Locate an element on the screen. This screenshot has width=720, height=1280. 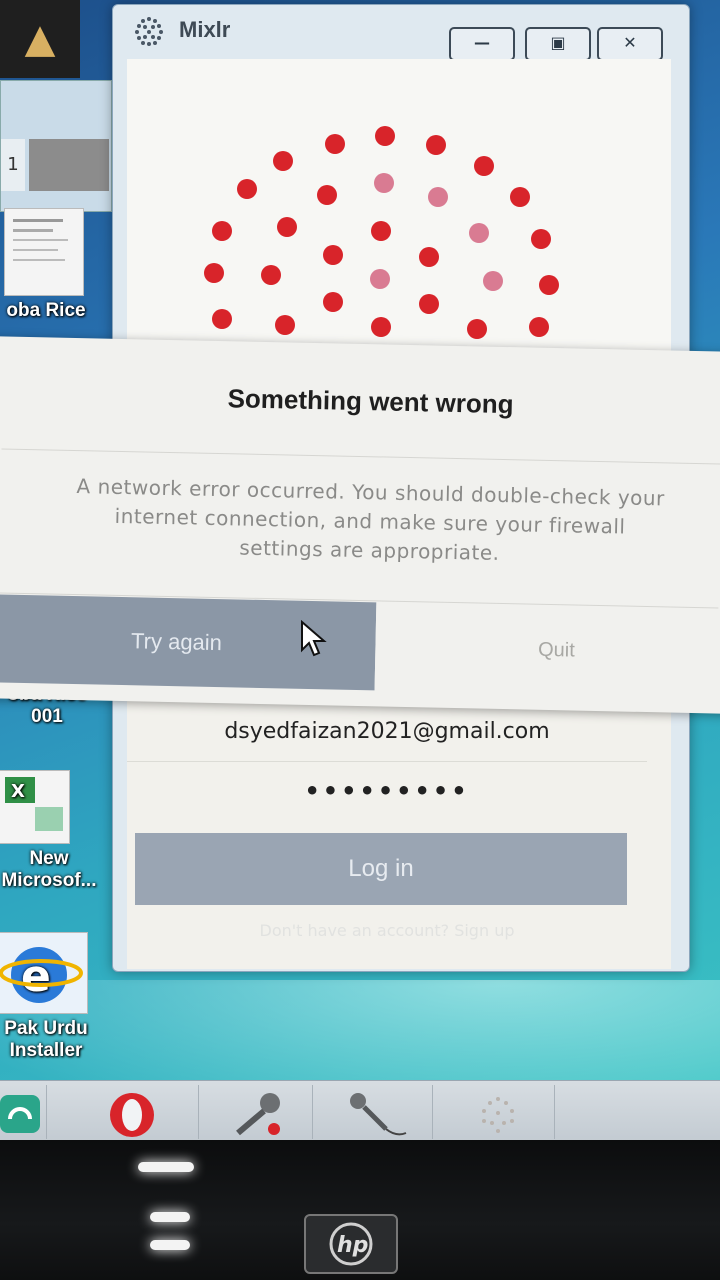
login-button: Log in is located at coordinates (381, 869).